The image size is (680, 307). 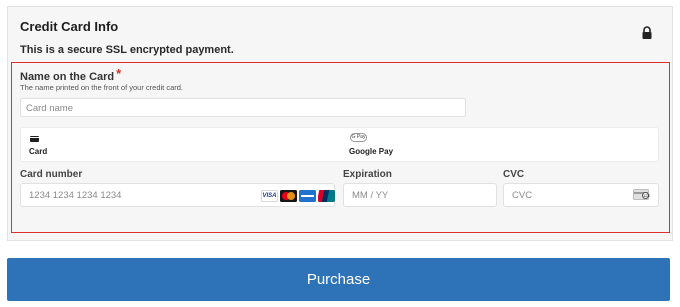 I want to click on card-name-label: Name on the Card *, so click(x=71, y=74).